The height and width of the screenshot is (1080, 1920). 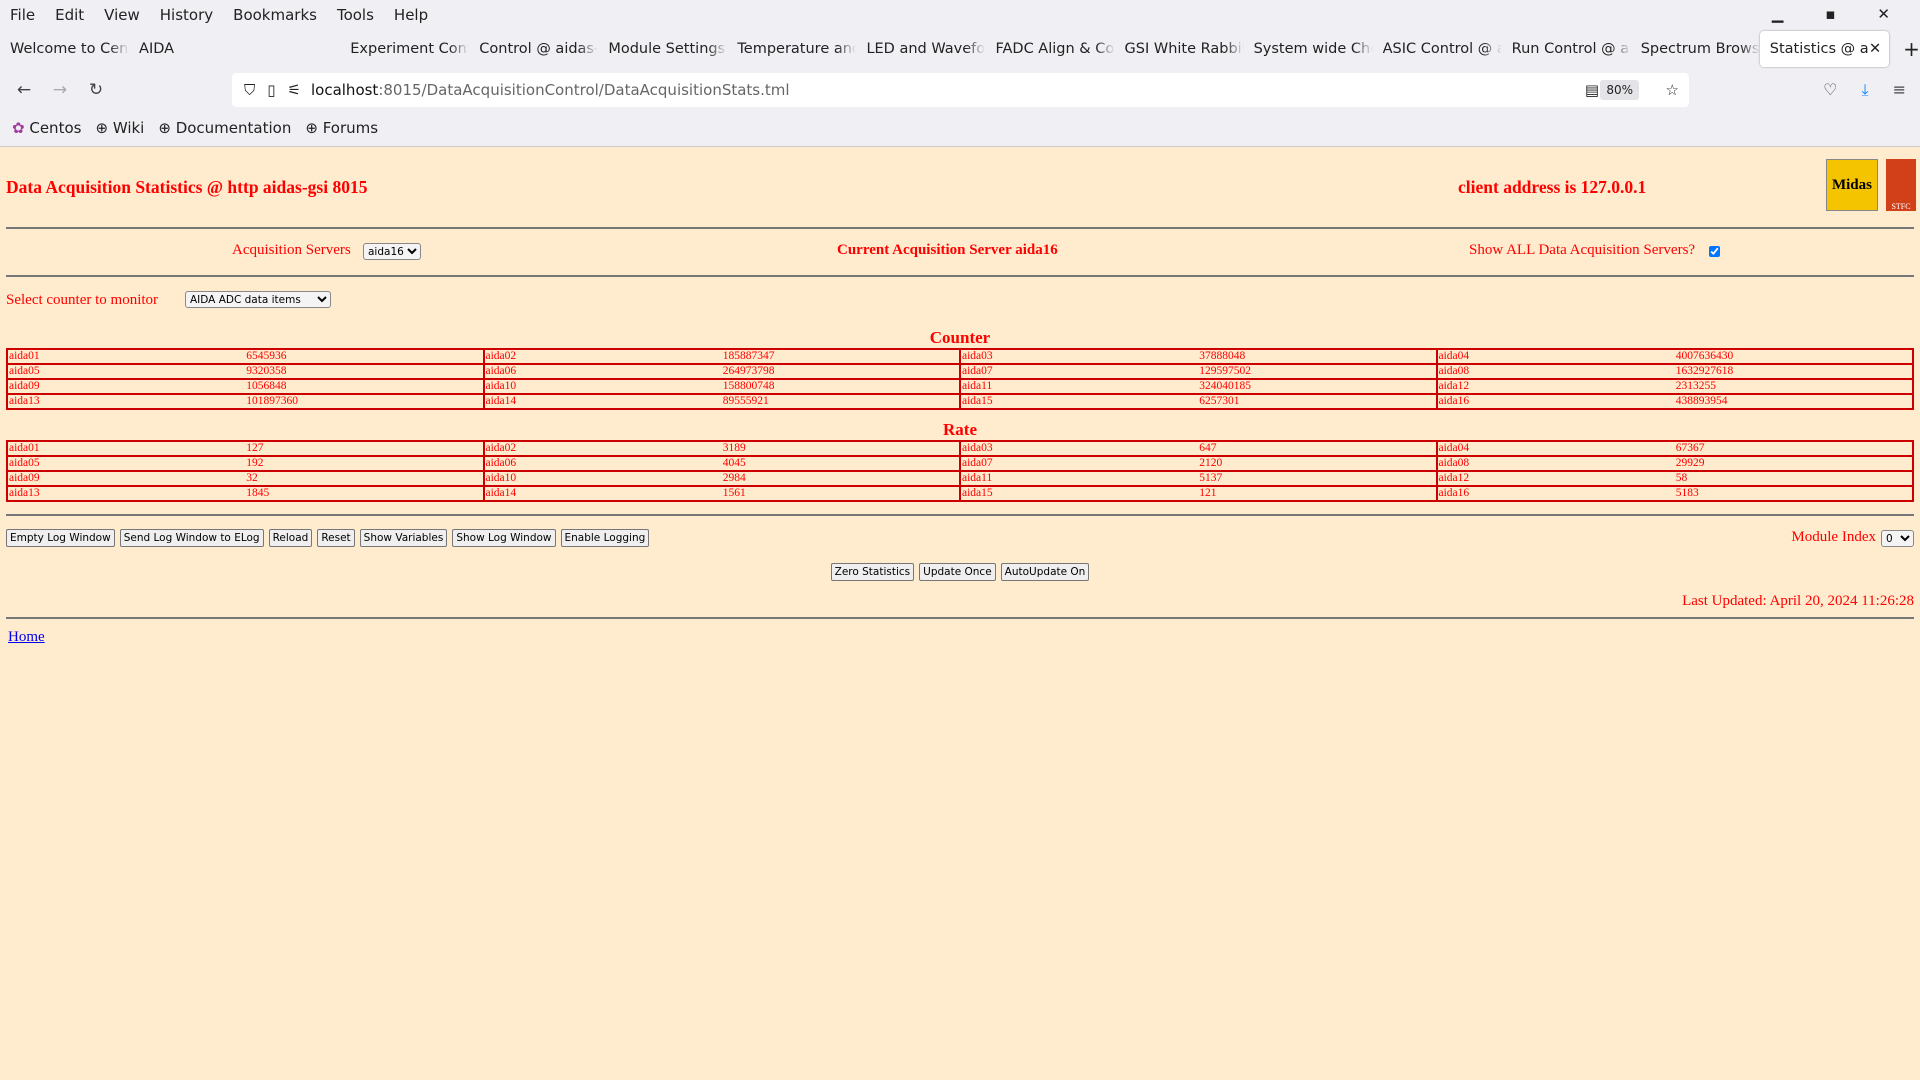 I want to click on cell-value: 121, so click(x=1317, y=493).